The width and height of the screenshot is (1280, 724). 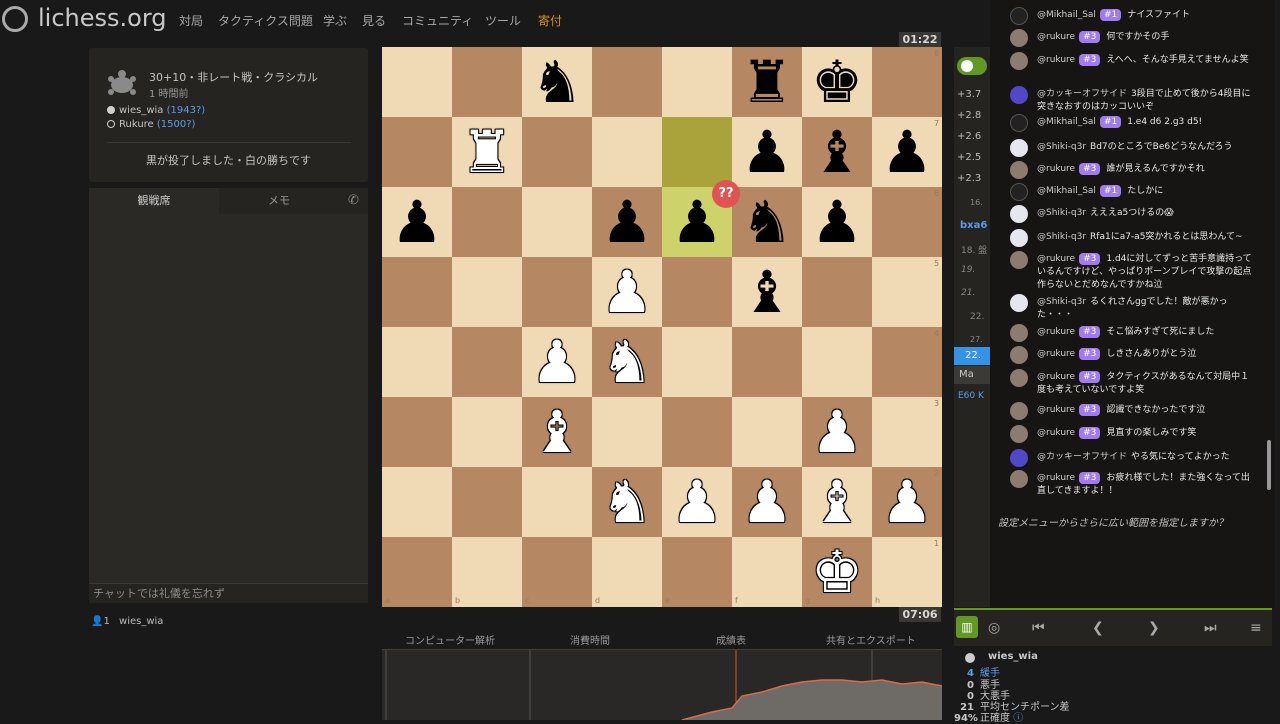 What do you see at coordinates (417, 292) in the screenshot?
I see `square-a5` at bounding box center [417, 292].